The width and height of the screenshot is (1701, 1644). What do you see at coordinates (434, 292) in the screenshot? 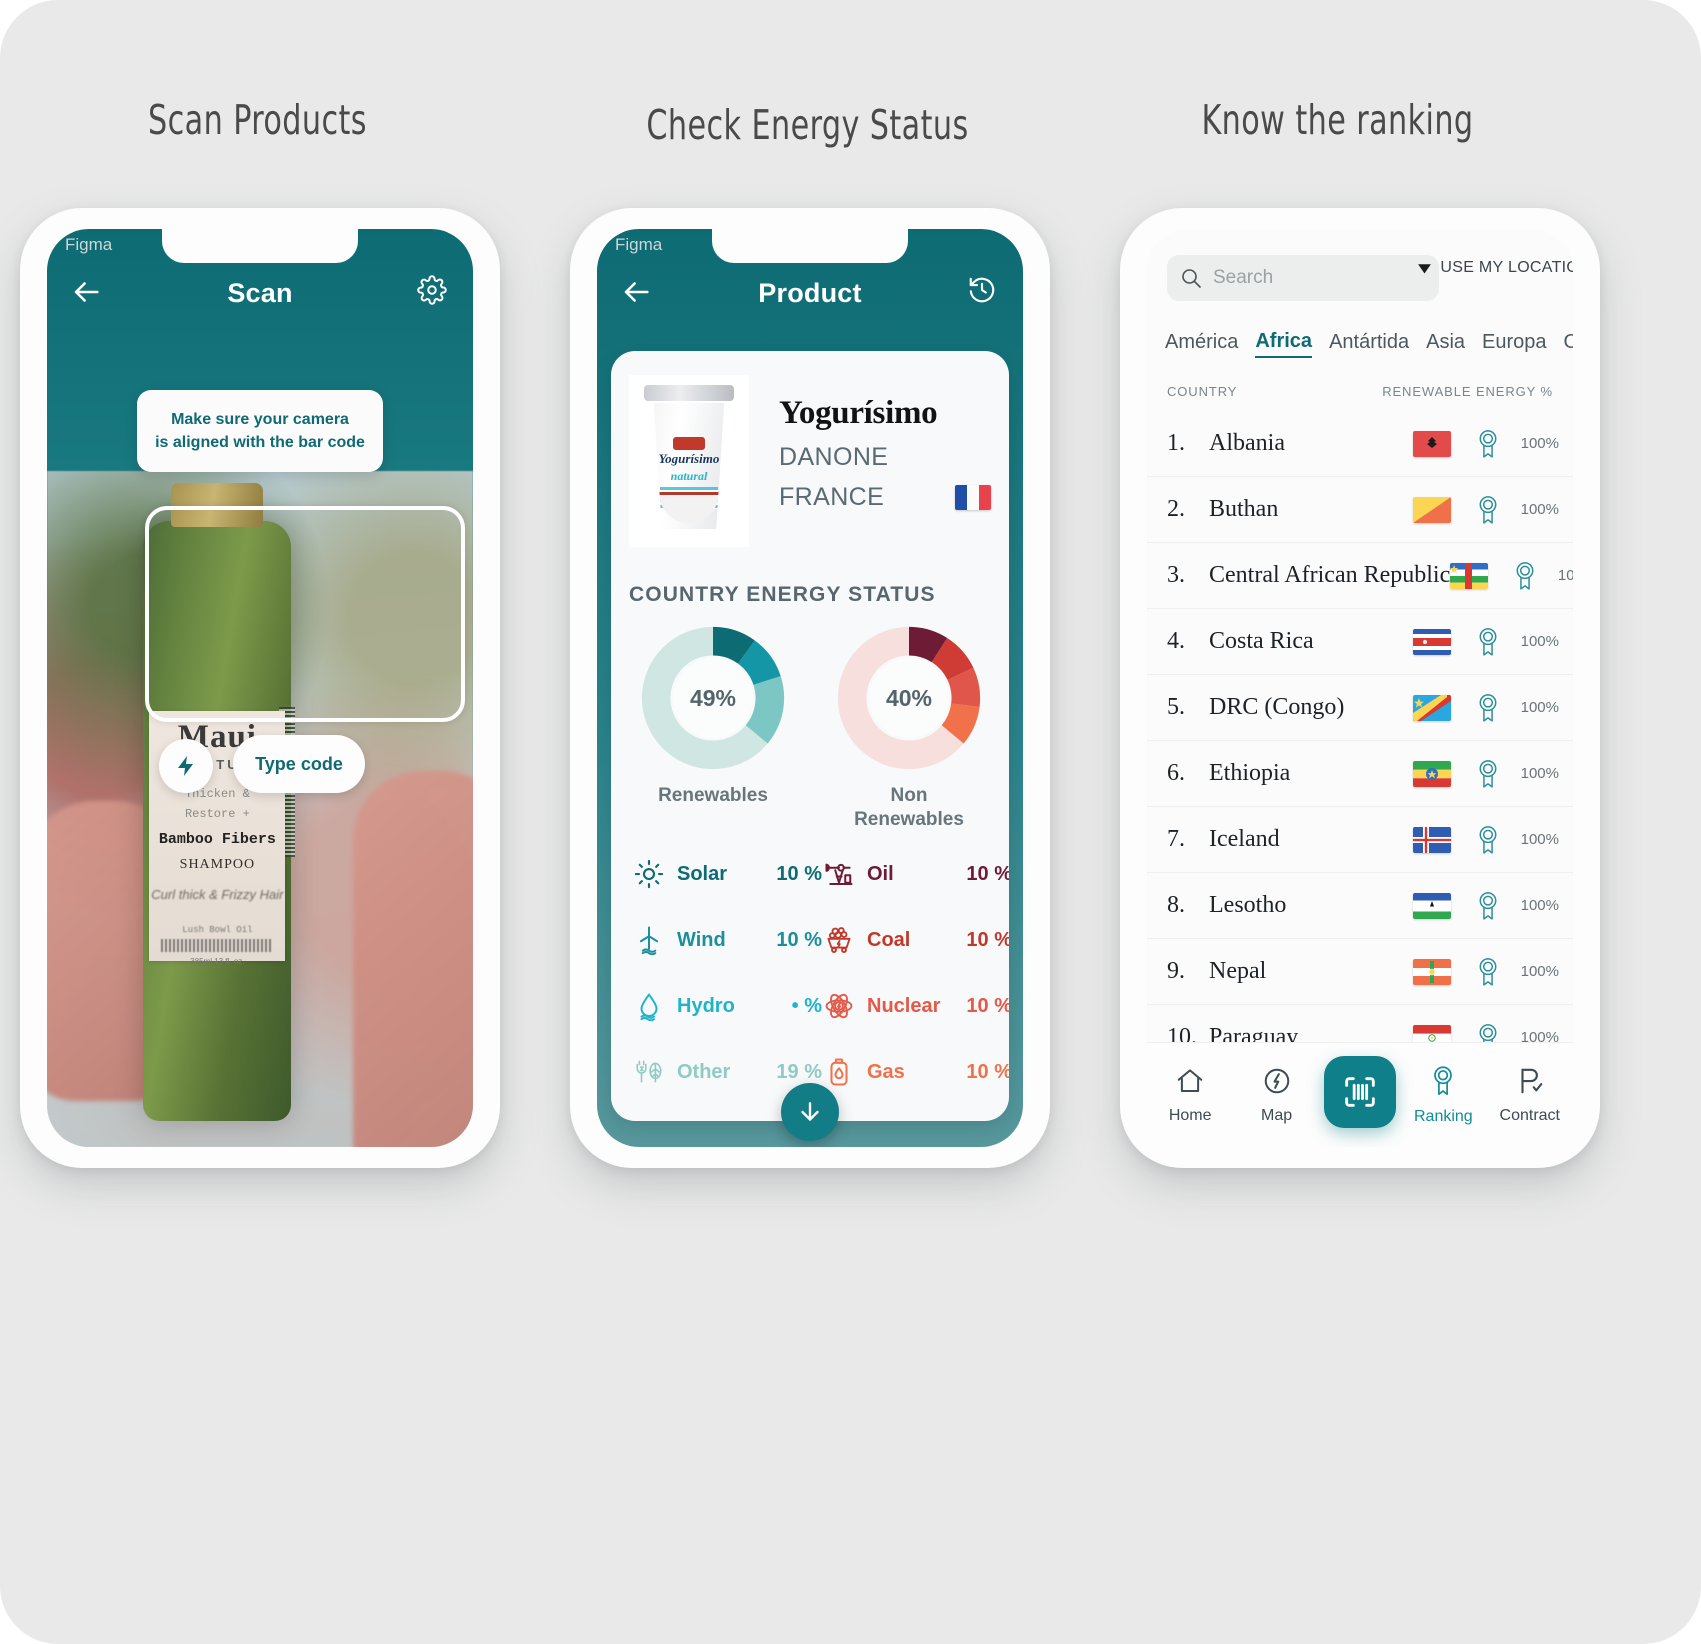
I see `gear-icon` at bounding box center [434, 292].